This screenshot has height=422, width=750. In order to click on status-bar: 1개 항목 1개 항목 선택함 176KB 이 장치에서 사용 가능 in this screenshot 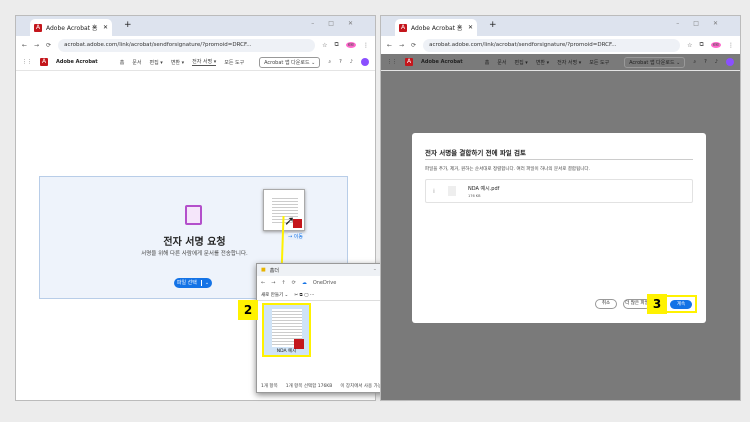, I will do `click(321, 386)`.